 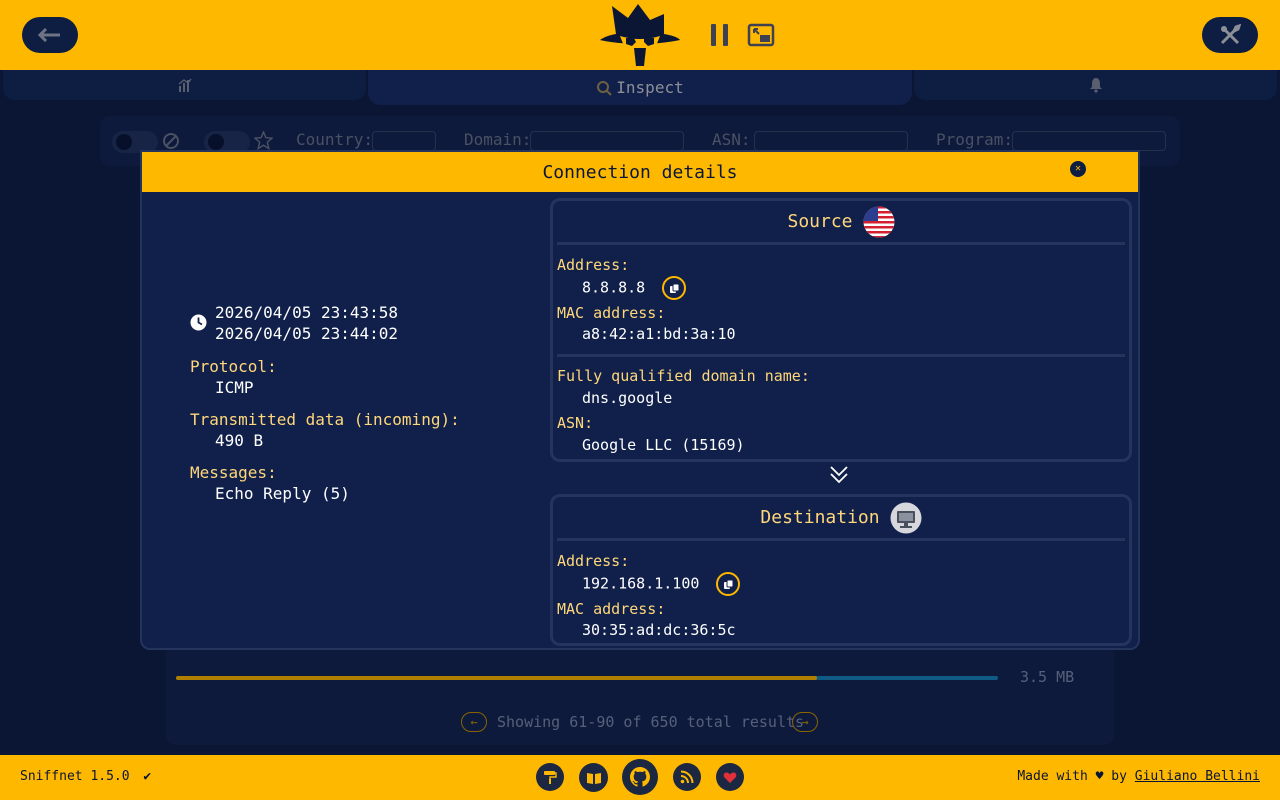 I want to click on credits: Made with ♥ by Giuliano Bellini, so click(x=1138, y=776).